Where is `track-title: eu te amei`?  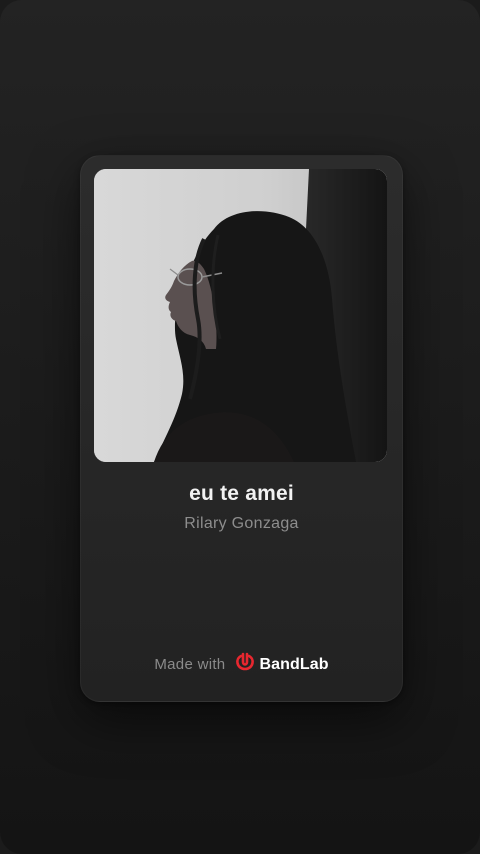 track-title: eu te amei is located at coordinates (241, 493).